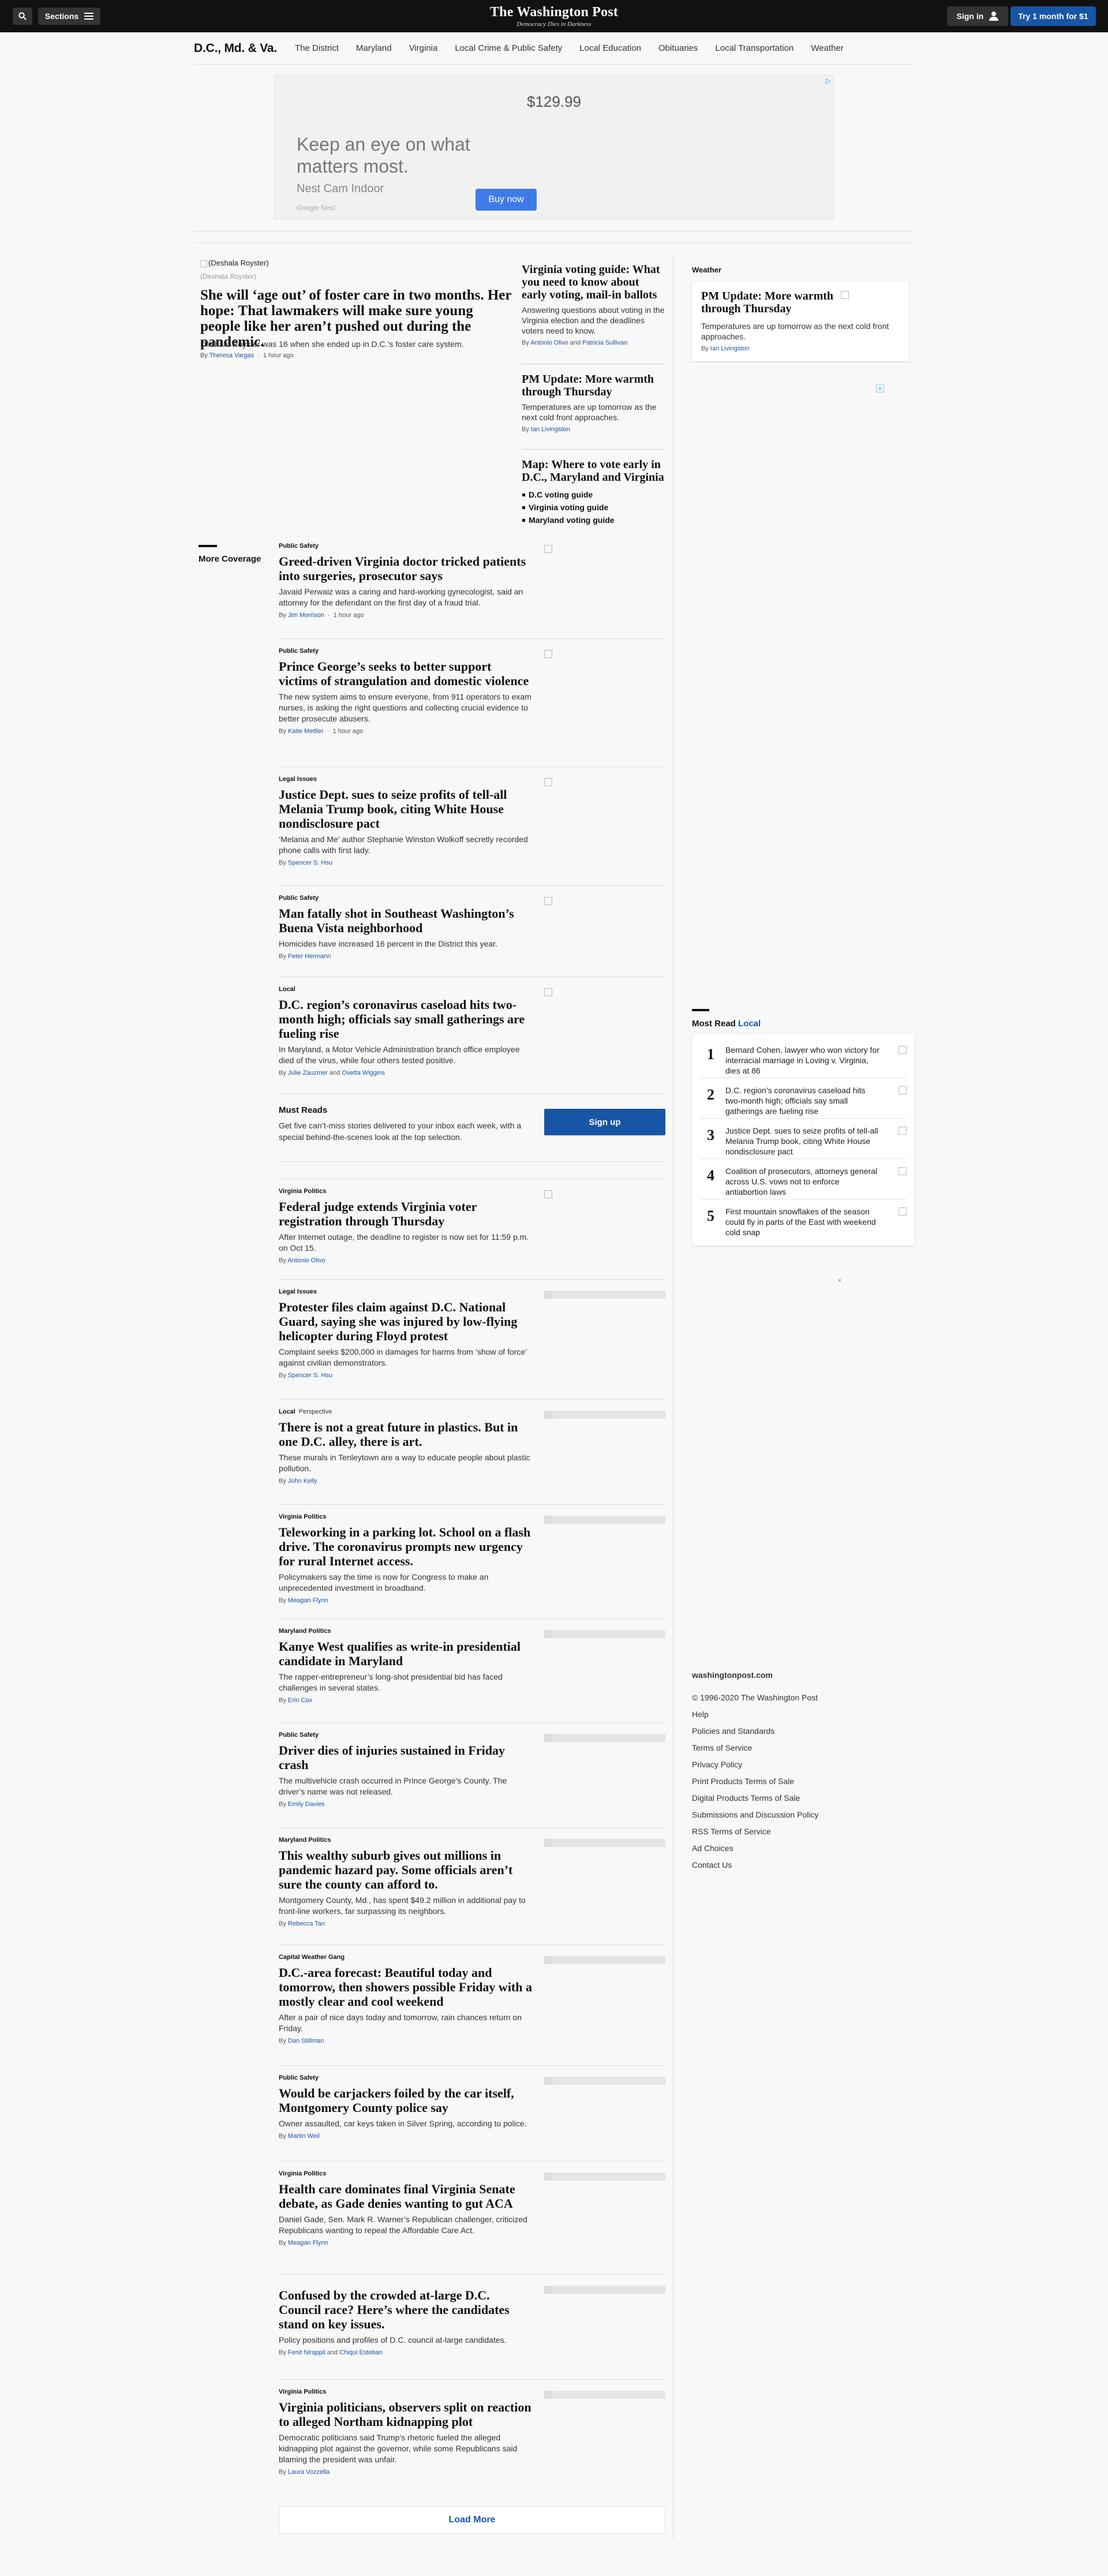 The image size is (1108, 2576). Describe the element at coordinates (506, 200) in the screenshot. I see `ad-buy-button: Buy now` at that location.